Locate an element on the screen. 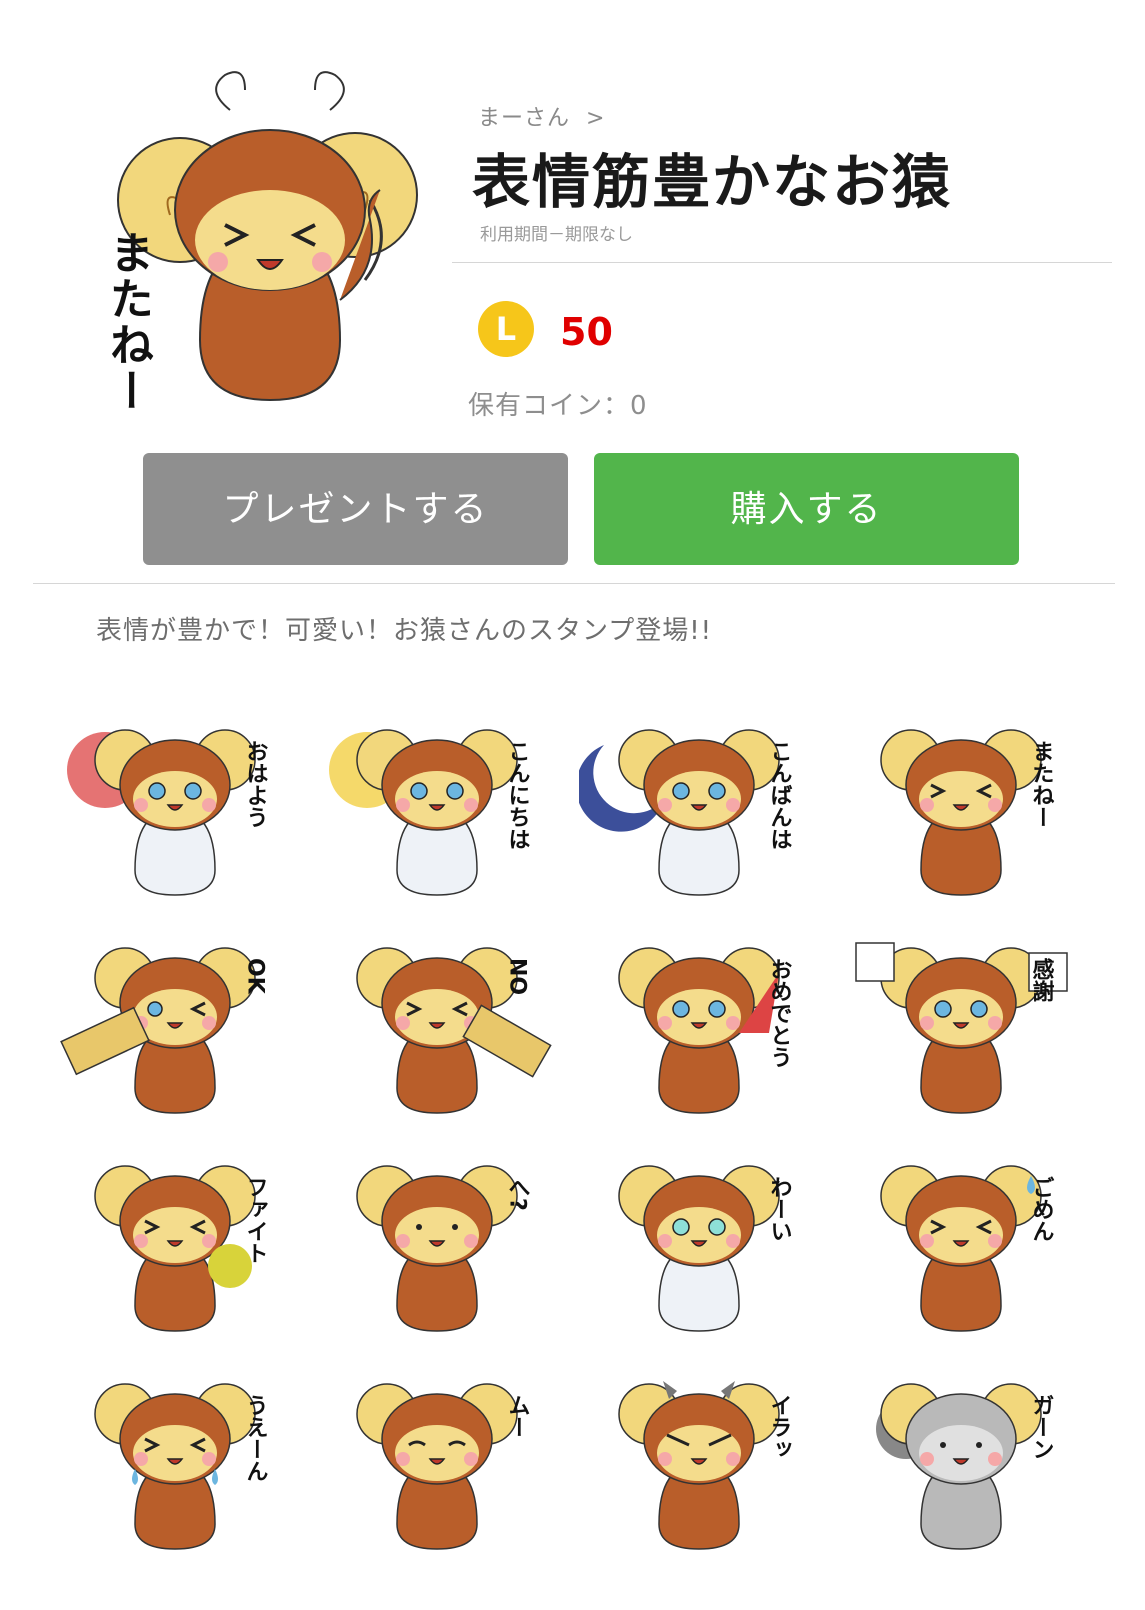  sticker-item: ごめん is located at coordinates (961, 1241).